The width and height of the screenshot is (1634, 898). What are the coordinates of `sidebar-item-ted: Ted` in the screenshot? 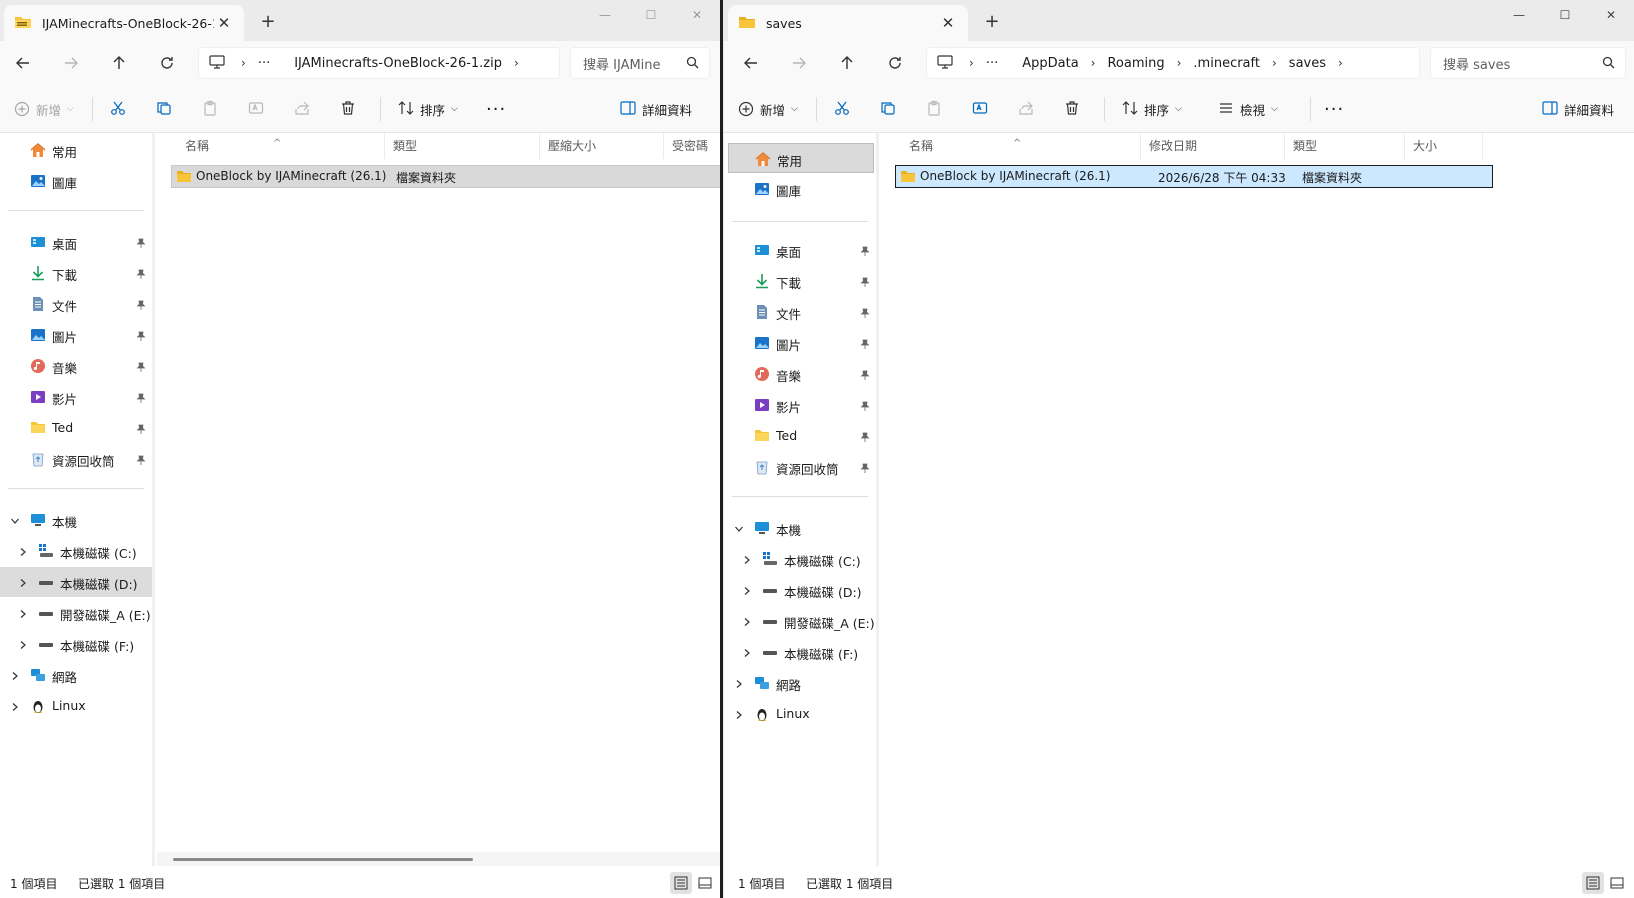 It's located at (76, 428).